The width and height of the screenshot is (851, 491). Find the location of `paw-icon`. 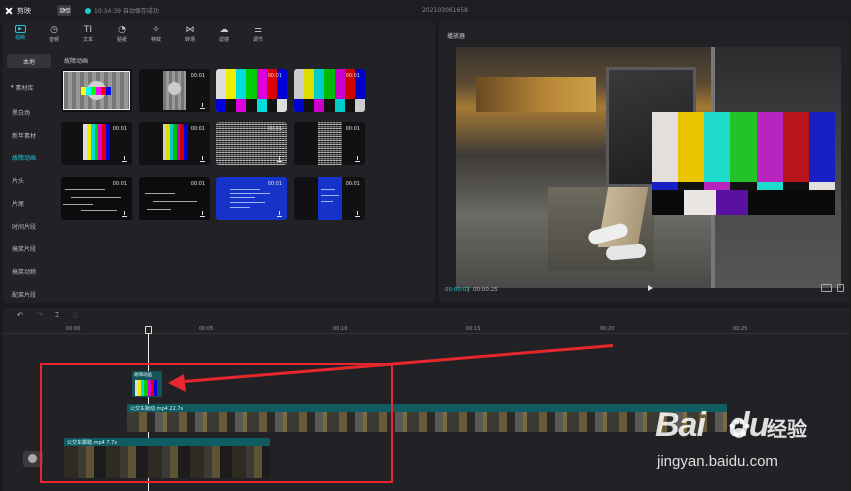

paw-icon is located at coordinates (739, 428).